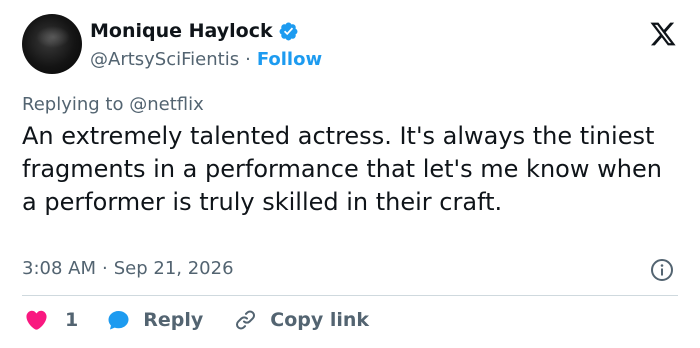 This screenshot has width=700, height=348. I want to click on reply-button: Reply, so click(154, 320).